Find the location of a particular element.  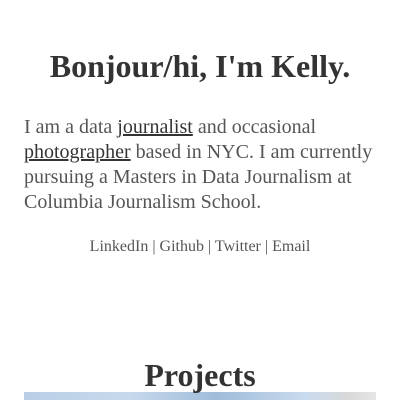

email-link: Email is located at coordinates (291, 246).